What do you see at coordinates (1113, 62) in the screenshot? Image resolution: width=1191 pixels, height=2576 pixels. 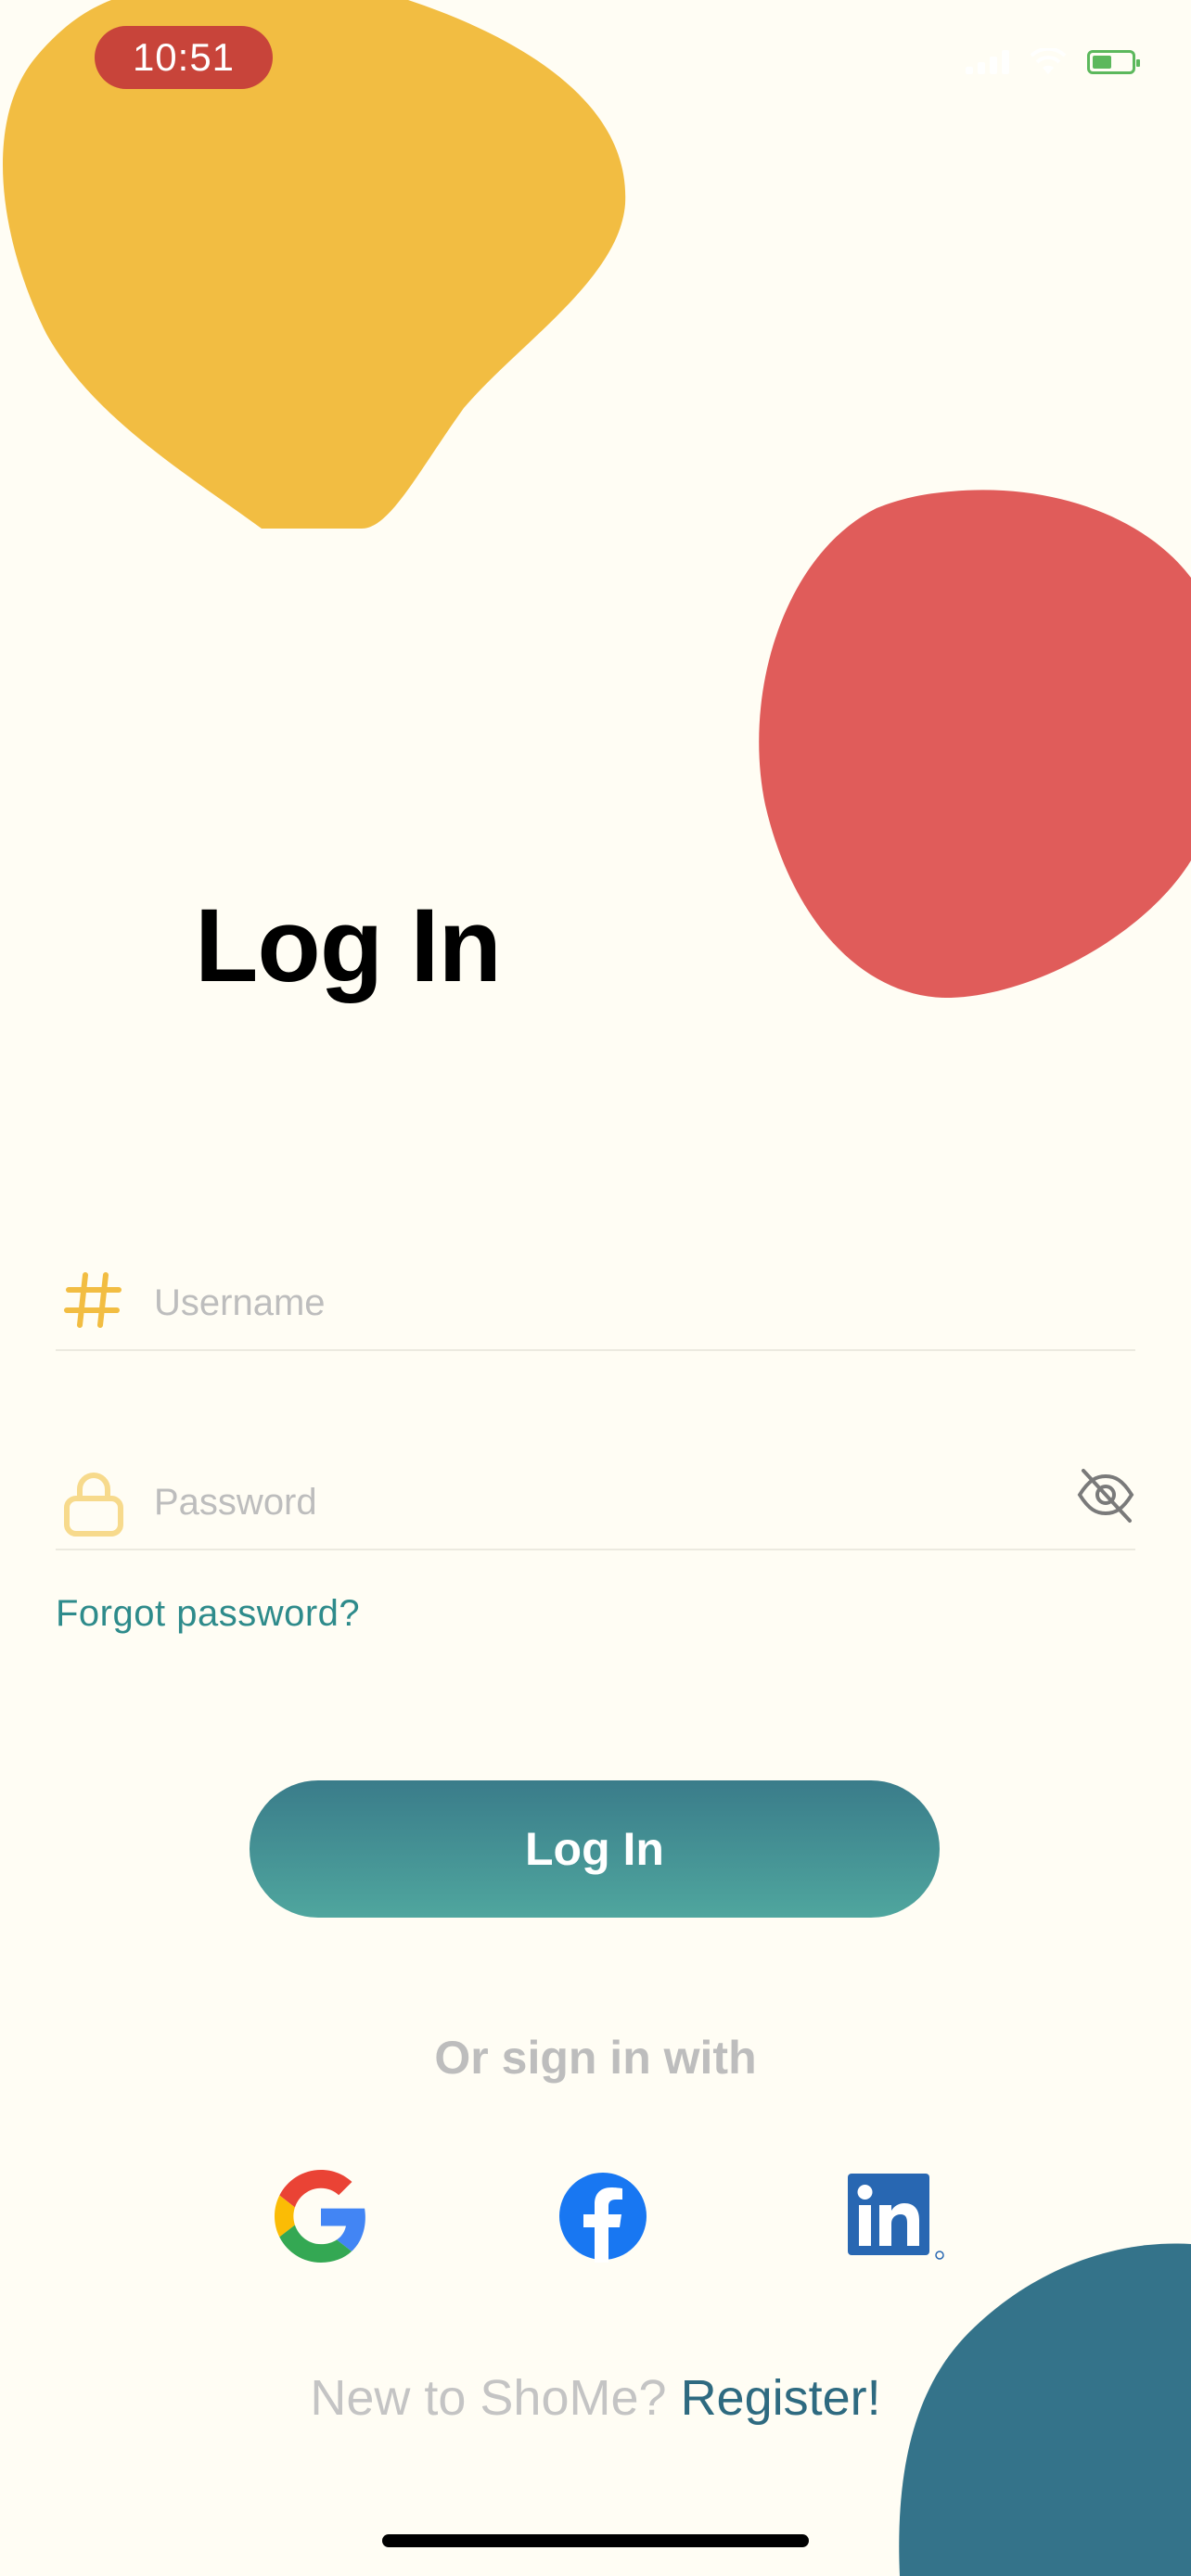 I see `battery-icon` at bounding box center [1113, 62].